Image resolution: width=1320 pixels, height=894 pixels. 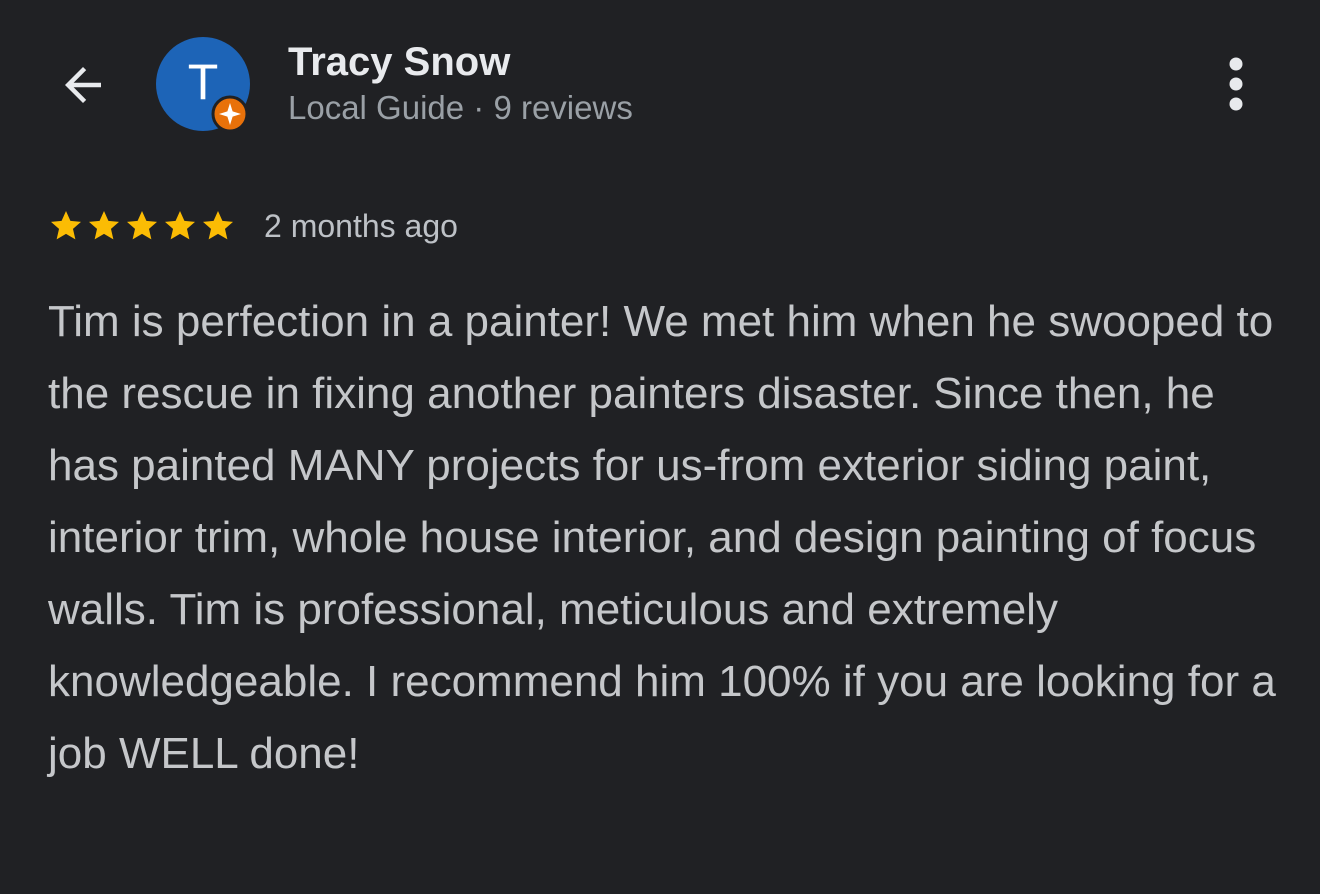 I want to click on reviewer-meta: Local Guide · 9 reviews, so click(x=460, y=107).